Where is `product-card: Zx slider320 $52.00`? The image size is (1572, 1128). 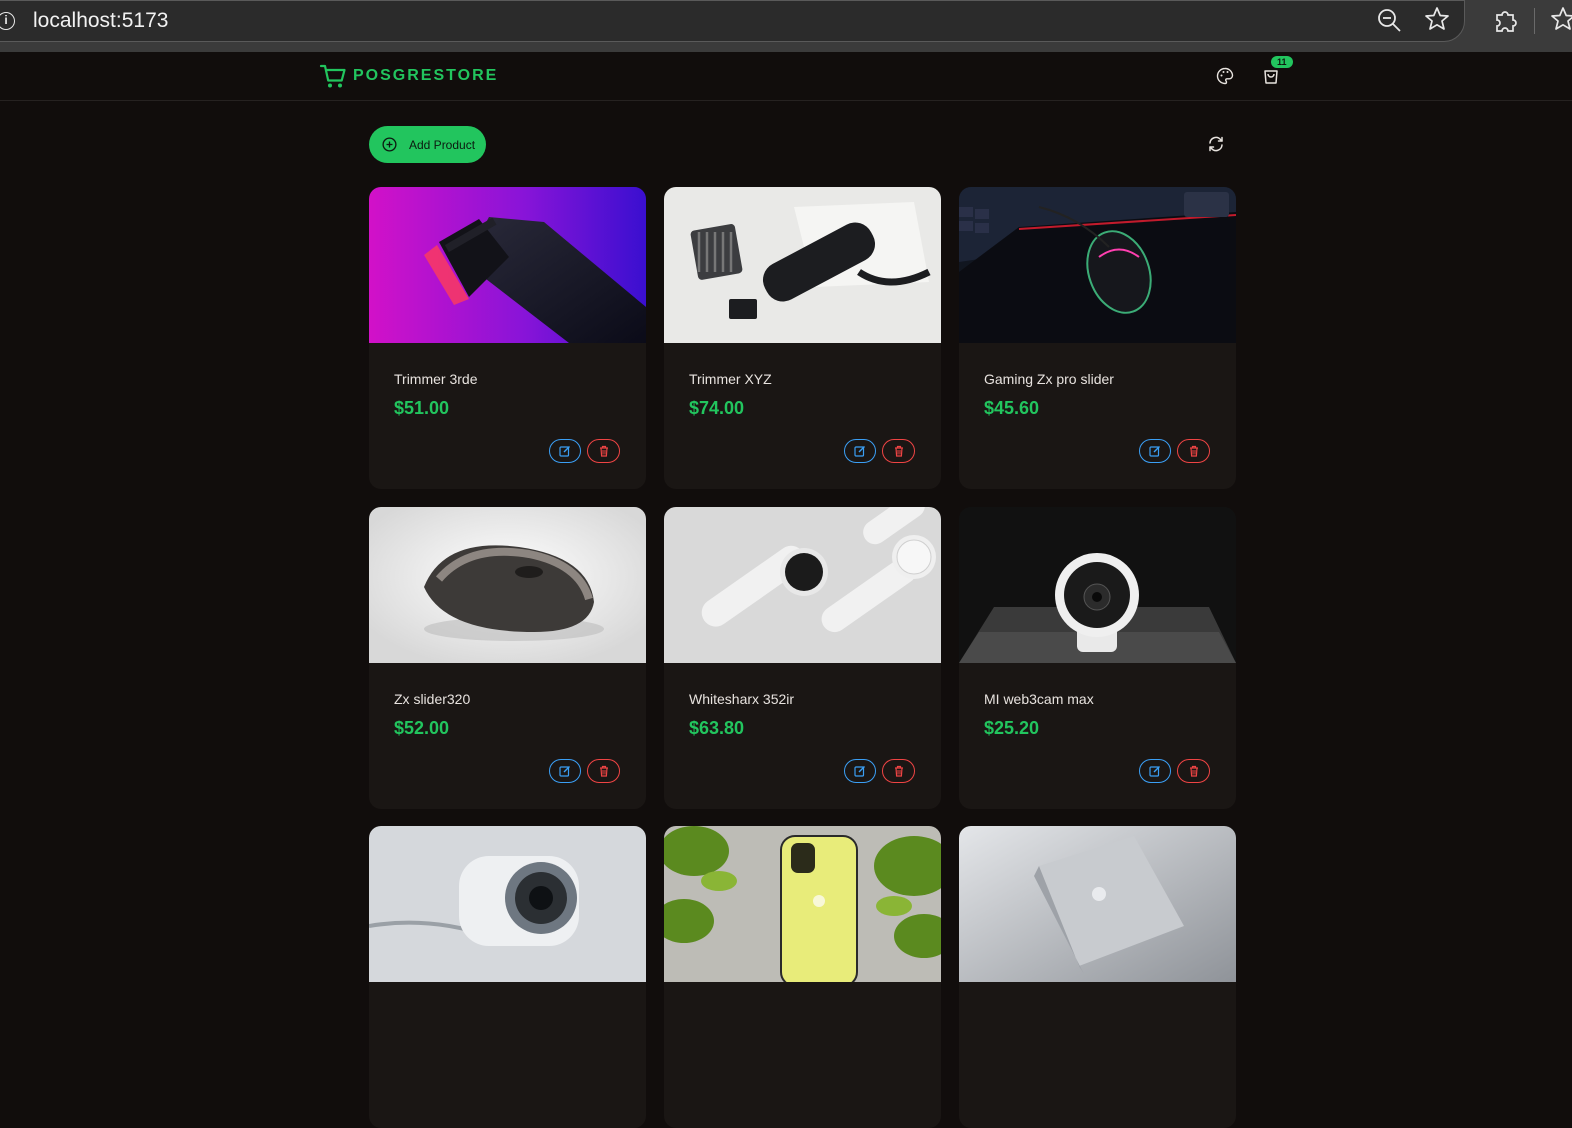 product-card: Zx slider320 $52.00 is located at coordinates (507, 658).